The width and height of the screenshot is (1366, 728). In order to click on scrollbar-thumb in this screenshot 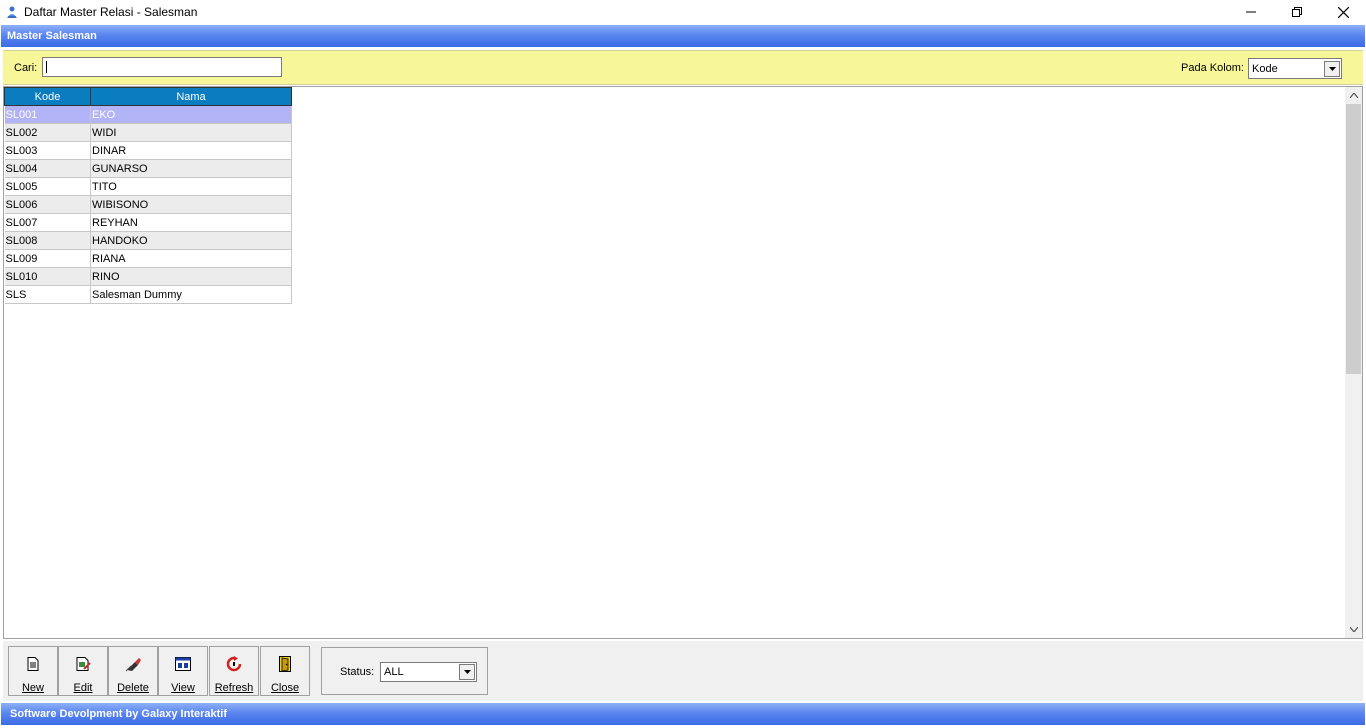, I will do `click(1353, 239)`.